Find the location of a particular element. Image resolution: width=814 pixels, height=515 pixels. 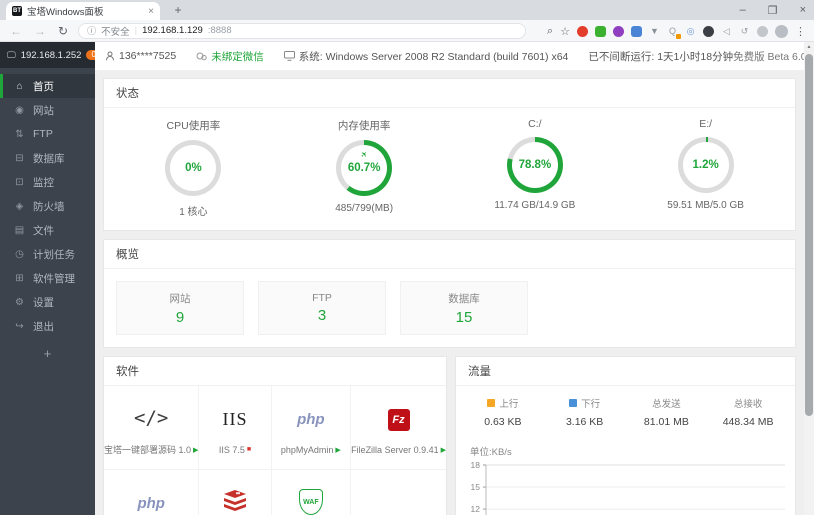

disk-e-gauge: E:/ 1.2% 59.51 MB/5.0 GB is located at coordinates (705, 168).